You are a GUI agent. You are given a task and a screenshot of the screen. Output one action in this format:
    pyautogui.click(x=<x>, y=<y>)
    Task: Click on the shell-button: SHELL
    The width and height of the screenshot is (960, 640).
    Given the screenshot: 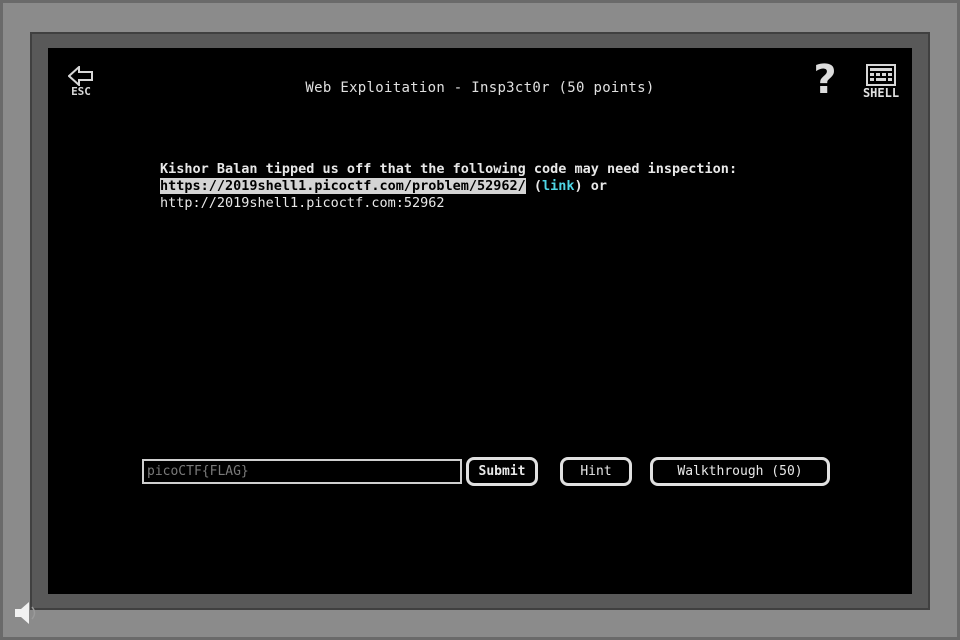 What is the action you would take?
    pyautogui.click(x=881, y=82)
    